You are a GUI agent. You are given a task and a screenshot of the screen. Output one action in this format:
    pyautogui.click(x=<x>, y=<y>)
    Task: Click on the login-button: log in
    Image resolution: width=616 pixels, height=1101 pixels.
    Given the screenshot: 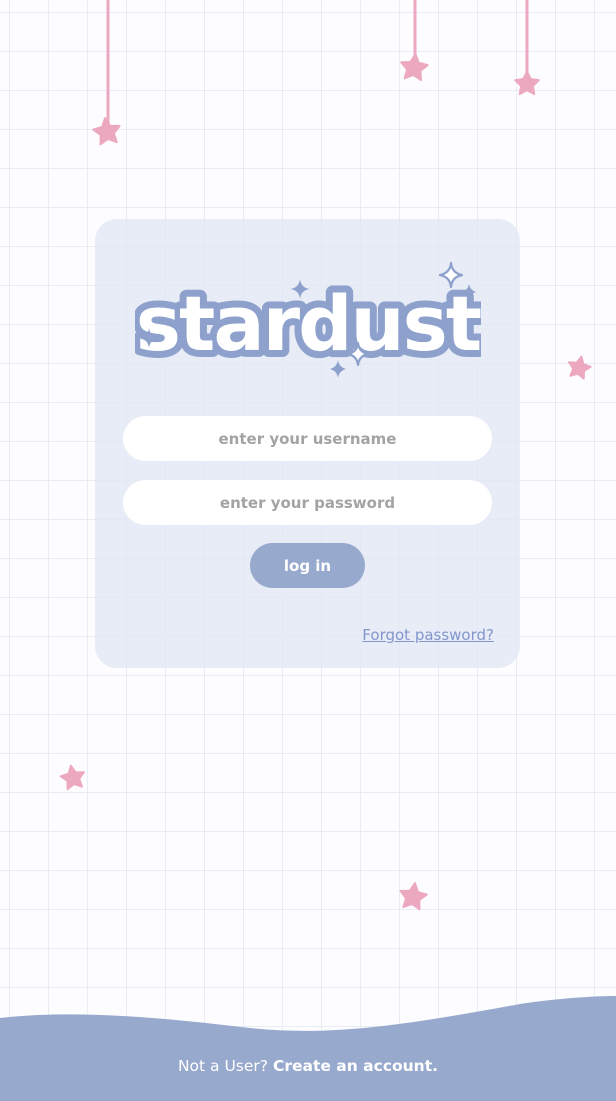 What is the action you would take?
    pyautogui.click(x=307, y=565)
    